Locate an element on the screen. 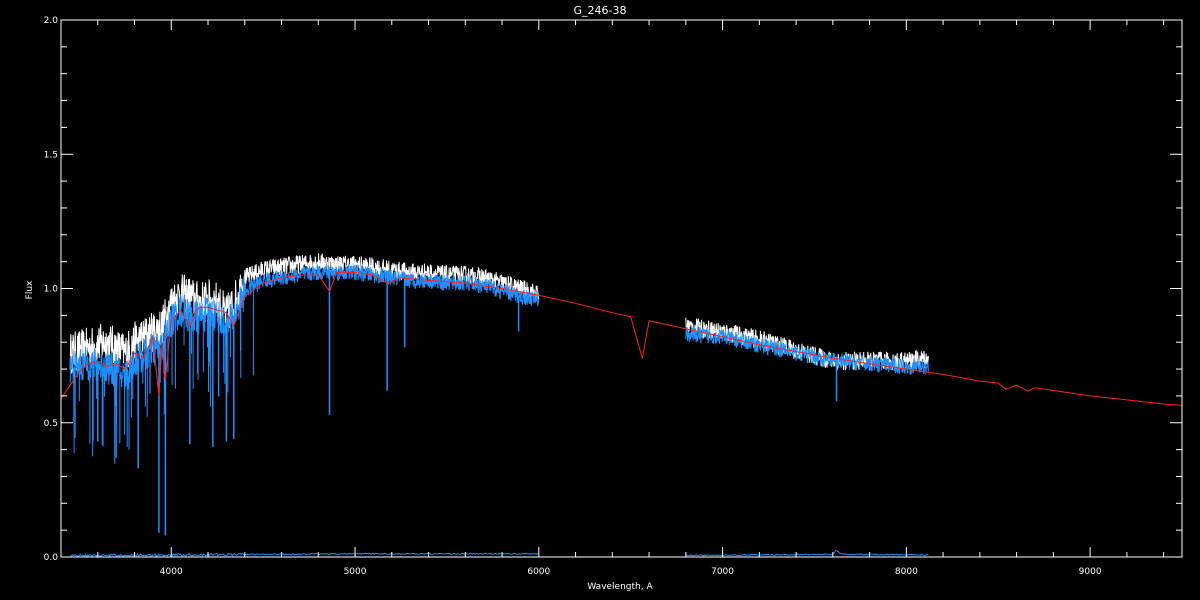 This screenshot has height=600, width=1200. y-tick-label: 2.0 is located at coordinates (51, 21).